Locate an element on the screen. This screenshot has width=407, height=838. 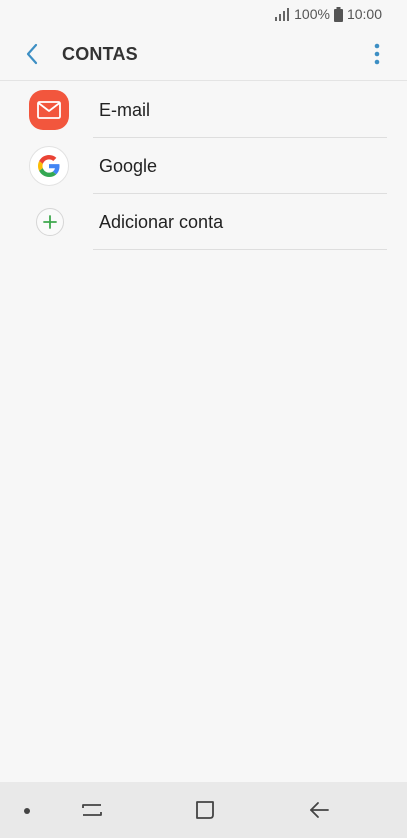
battery-icon is located at coordinates (338, 14).